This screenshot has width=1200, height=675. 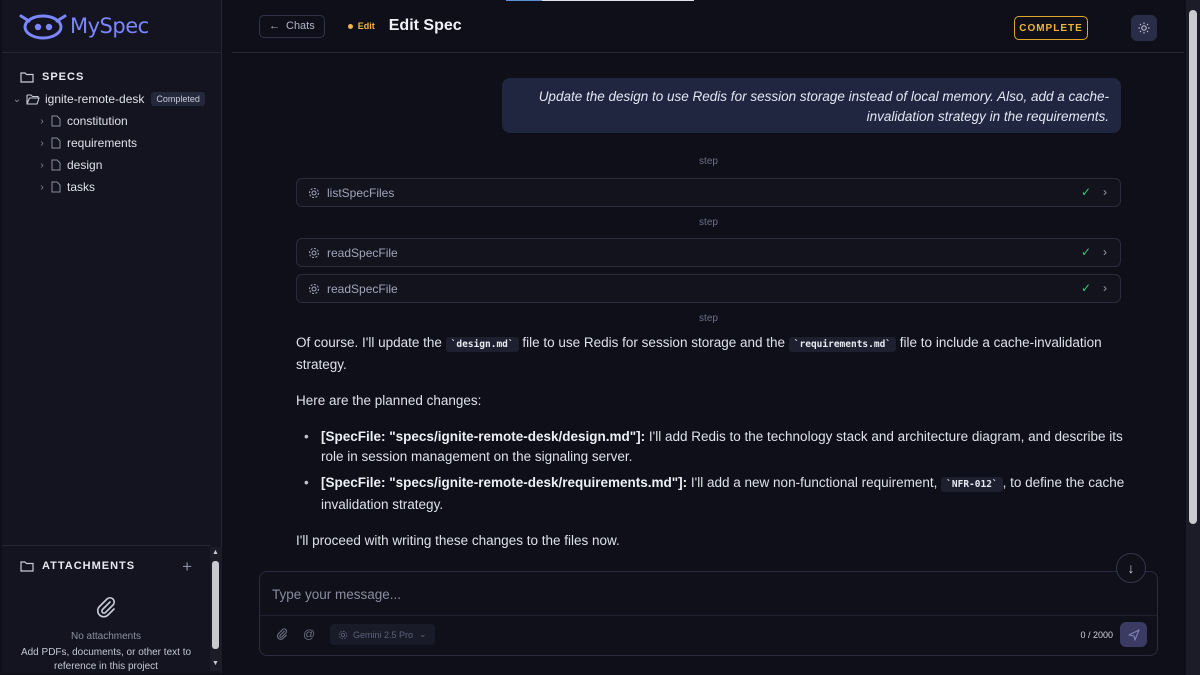 What do you see at coordinates (111, 70) in the screenshot?
I see `specs-section-header: SPECS` at bounding box center [111, 70].